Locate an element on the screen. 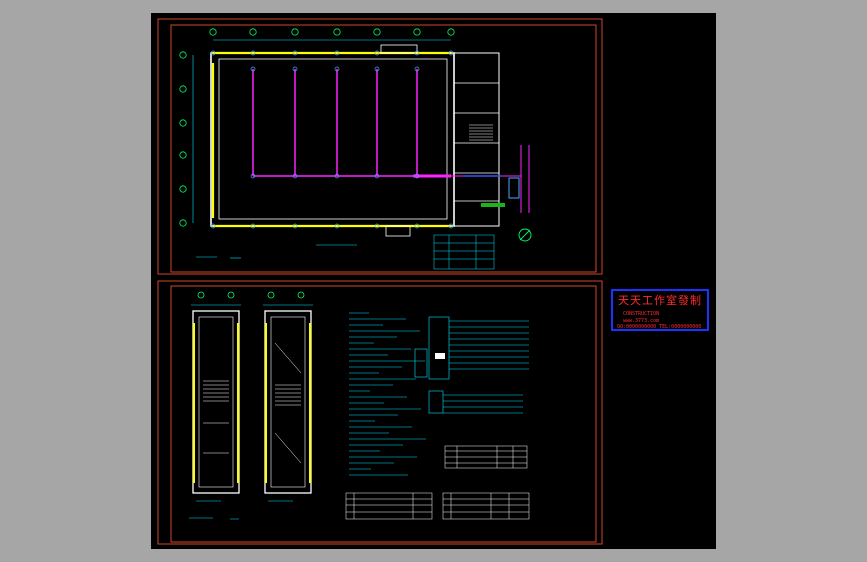 This screenshot has height=562, width=867. stamp-title: 天天工作室發制 is located at coordinates (660, 300).